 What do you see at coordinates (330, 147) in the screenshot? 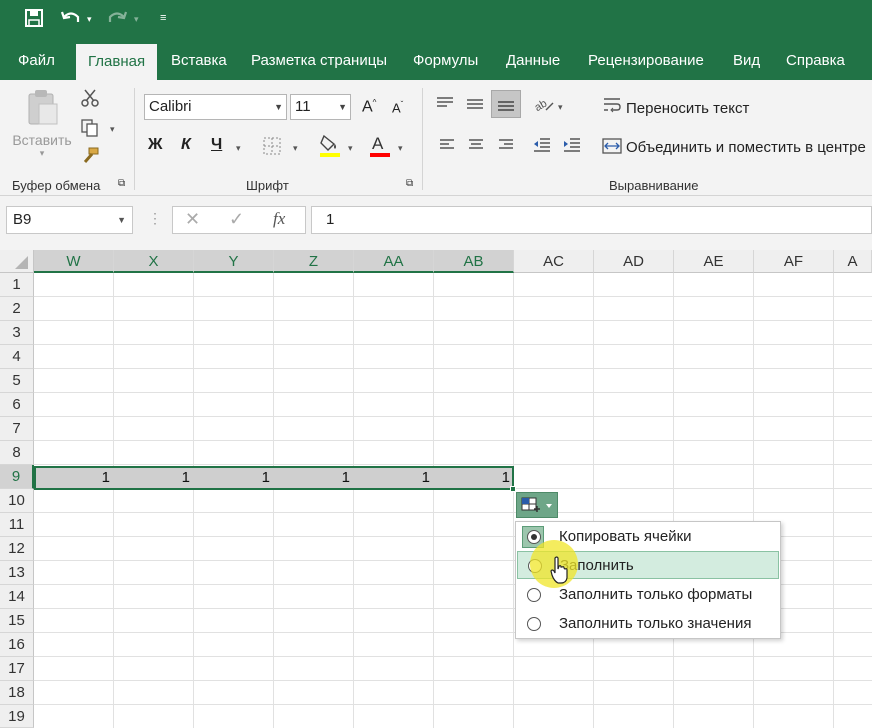
I see `fill-color-icon` at bounding box center [330, 147].